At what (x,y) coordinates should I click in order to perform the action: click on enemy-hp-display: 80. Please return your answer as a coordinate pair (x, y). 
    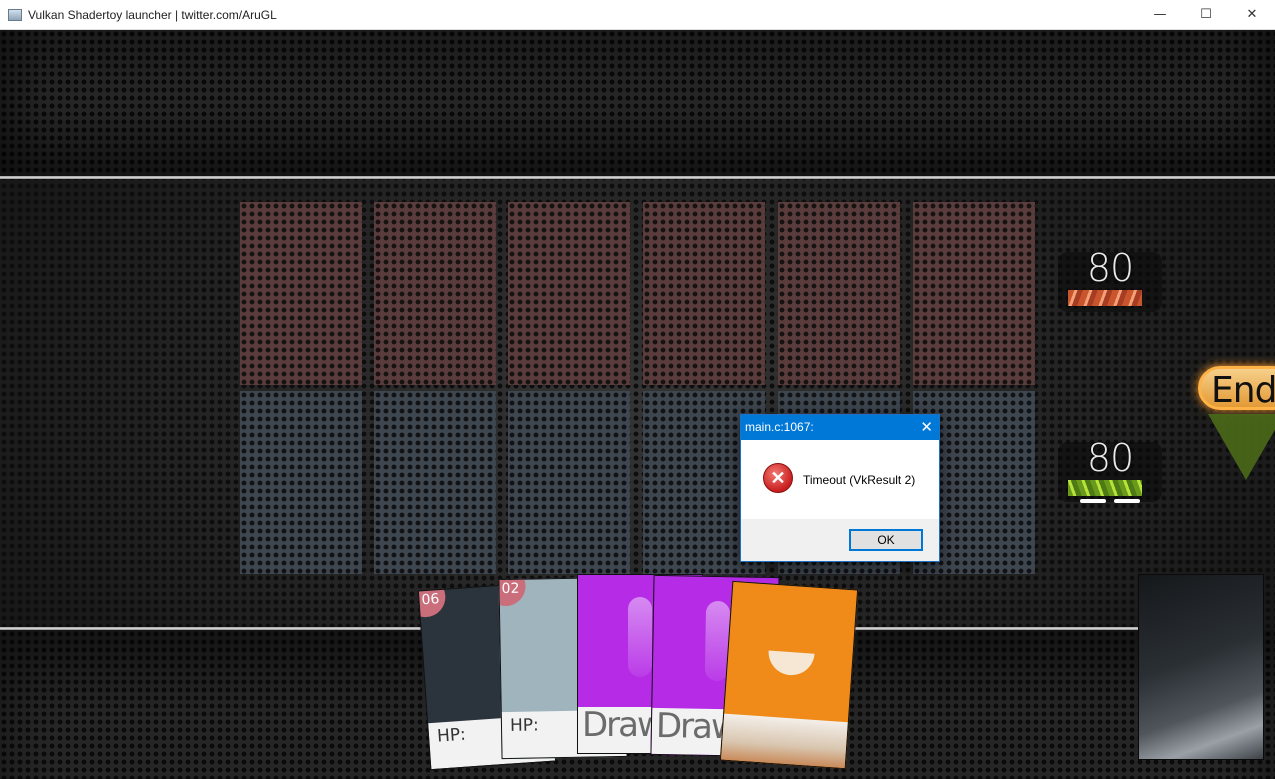
    Looking at the image, I should click on (1110, 279).